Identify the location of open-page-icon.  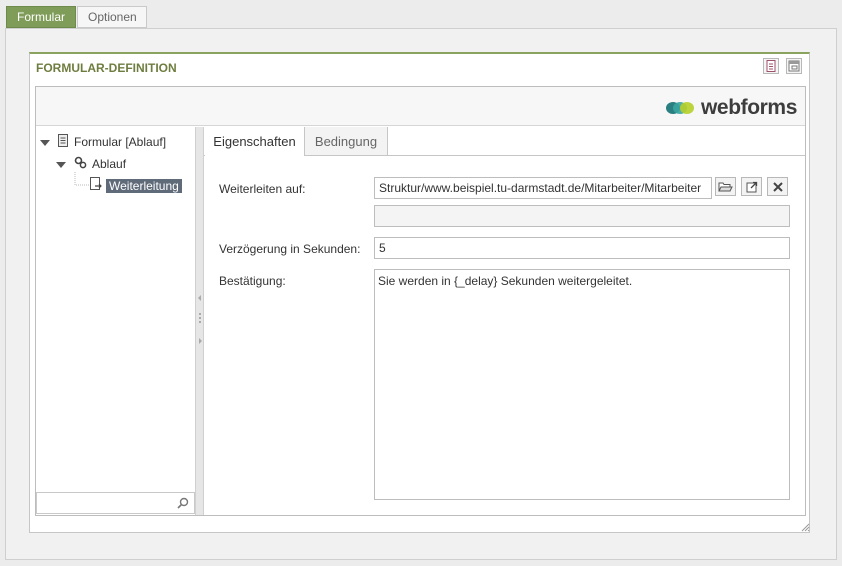
(751, 186).